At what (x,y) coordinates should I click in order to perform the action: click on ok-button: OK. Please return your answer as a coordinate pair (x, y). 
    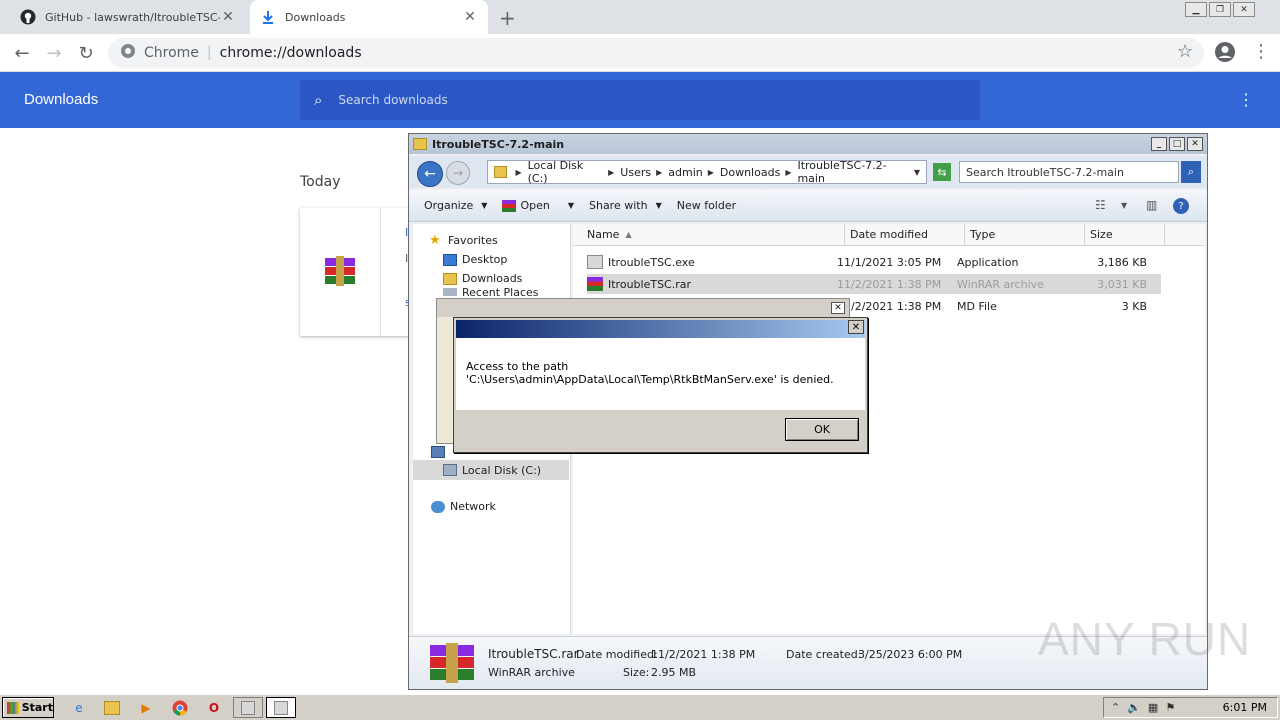
    Looking at the image, I should click on (822, 429).